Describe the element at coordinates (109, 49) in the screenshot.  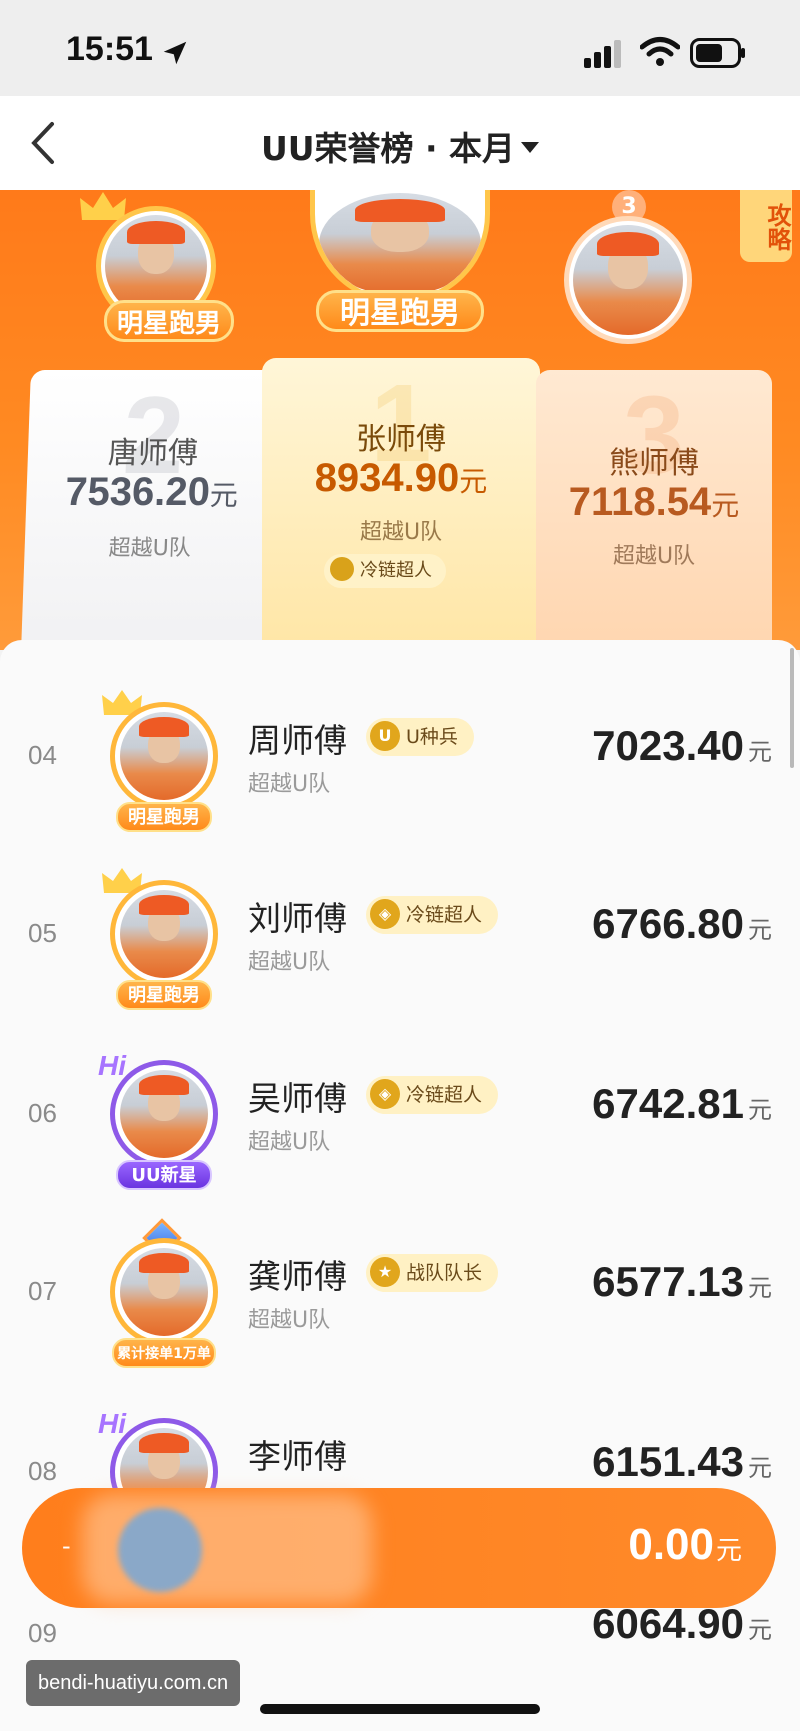
I see `status-time: 15:51` at that location.